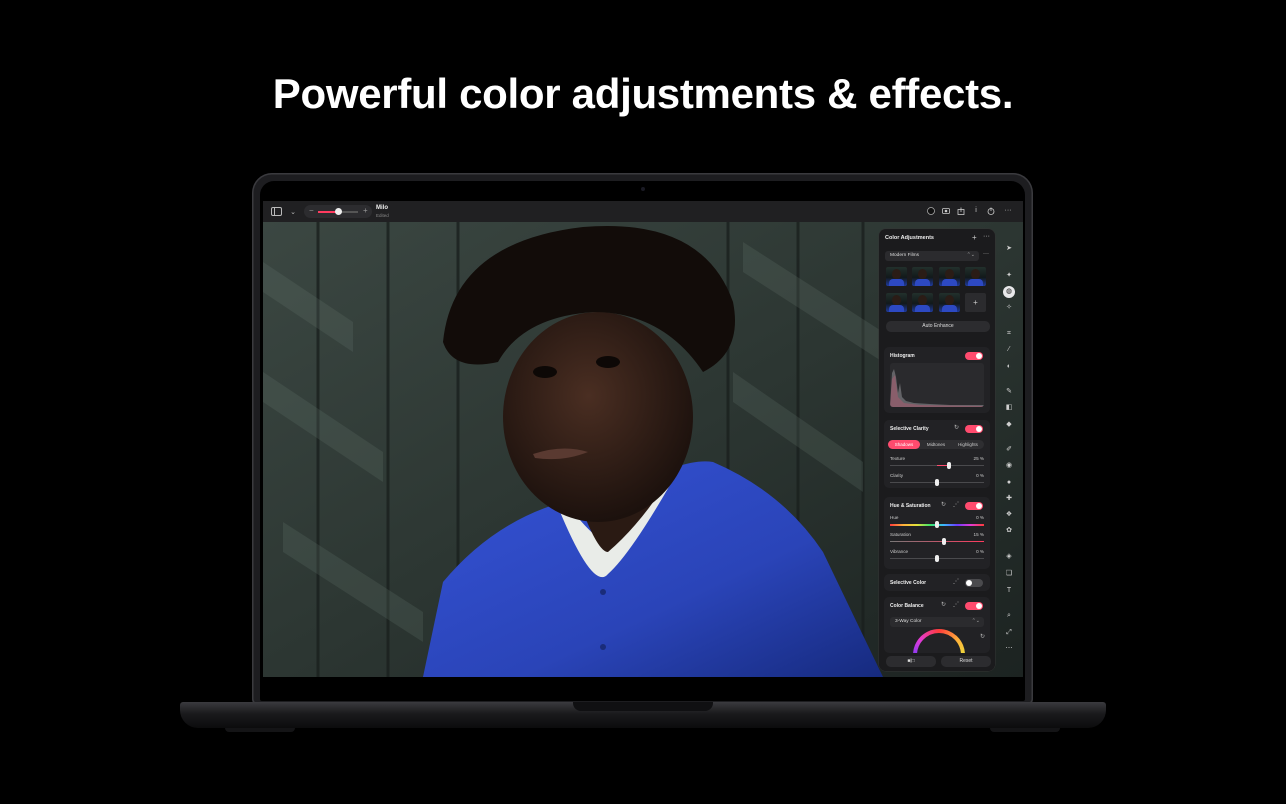 This screenshot has height=804, width=1286. I want to click on hue-saturation-title: Hue & Saturation, so click(910, 506).